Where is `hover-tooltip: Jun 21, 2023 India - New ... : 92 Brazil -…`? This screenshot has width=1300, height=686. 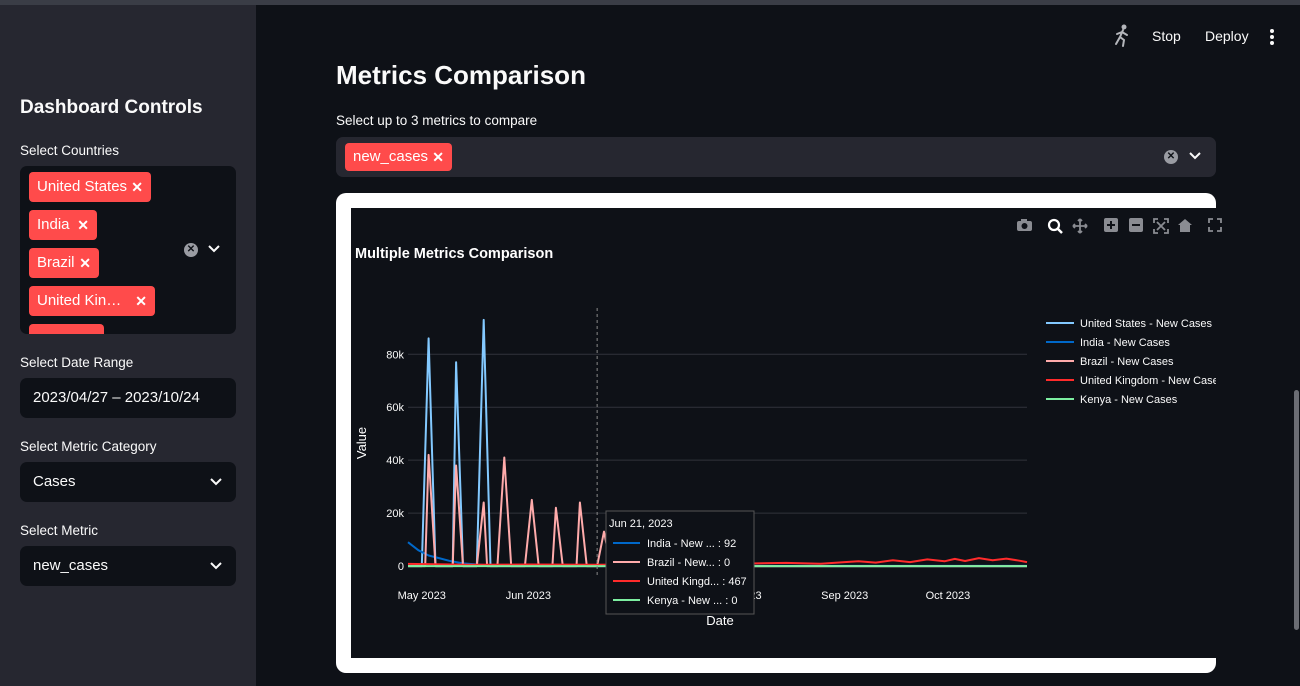
hover-tooltip: Jun 21, 2023 India - New ... : 92 Brazil -… is located at coordinates (680, 562).